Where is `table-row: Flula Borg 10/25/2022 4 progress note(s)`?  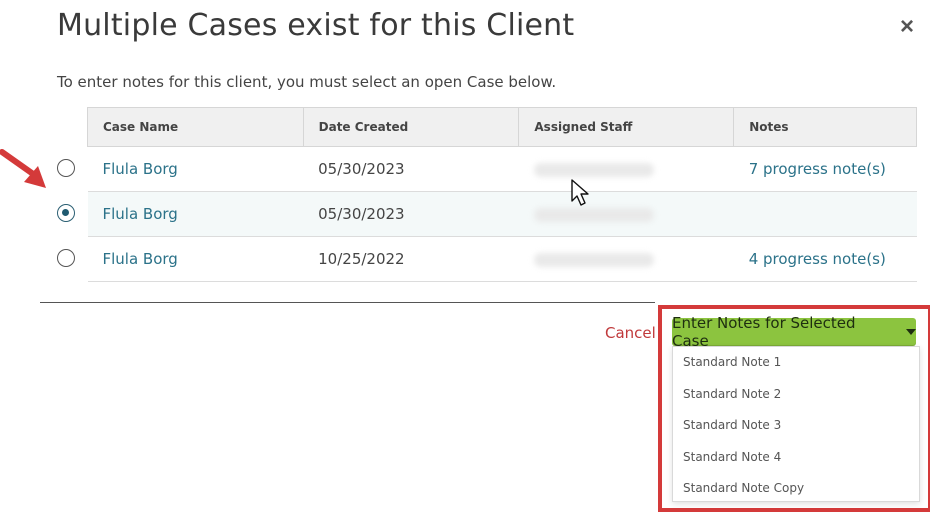 table-row: Flula Borg 10/25/2022 4 progress note(s) is located at coordinates (502, 259).